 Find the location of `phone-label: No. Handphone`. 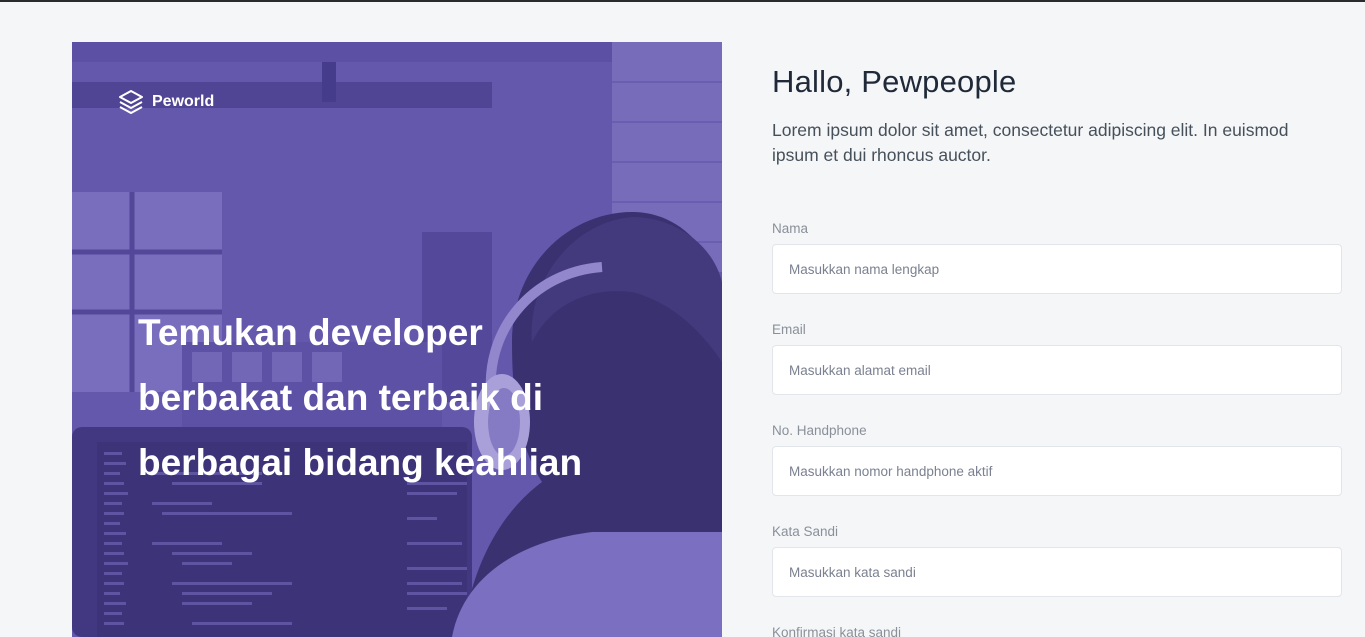

phone-label: No. Handphone is located at coordinates (819, 430).